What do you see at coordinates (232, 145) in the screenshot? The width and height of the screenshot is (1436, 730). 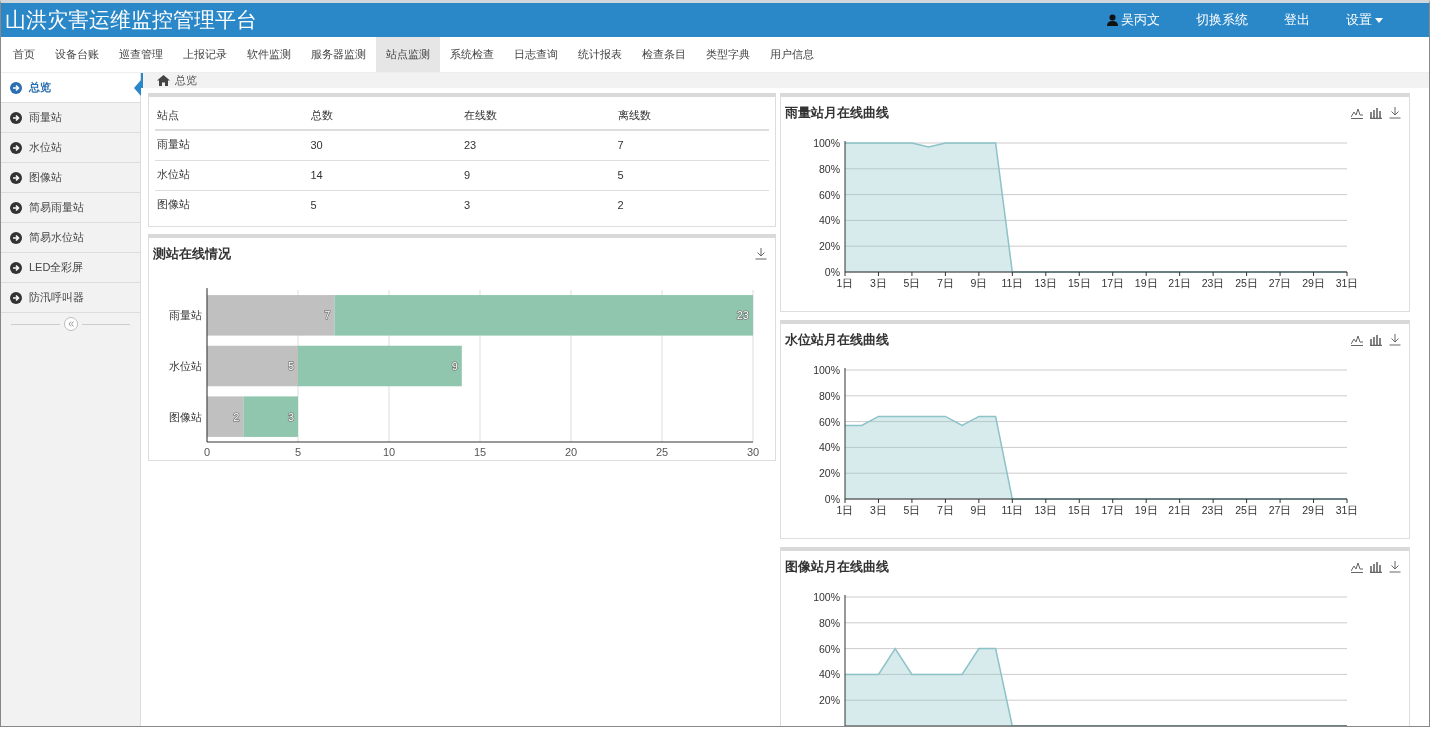 I see `table-cell: 雨量站` at bounding box center [232, 145].